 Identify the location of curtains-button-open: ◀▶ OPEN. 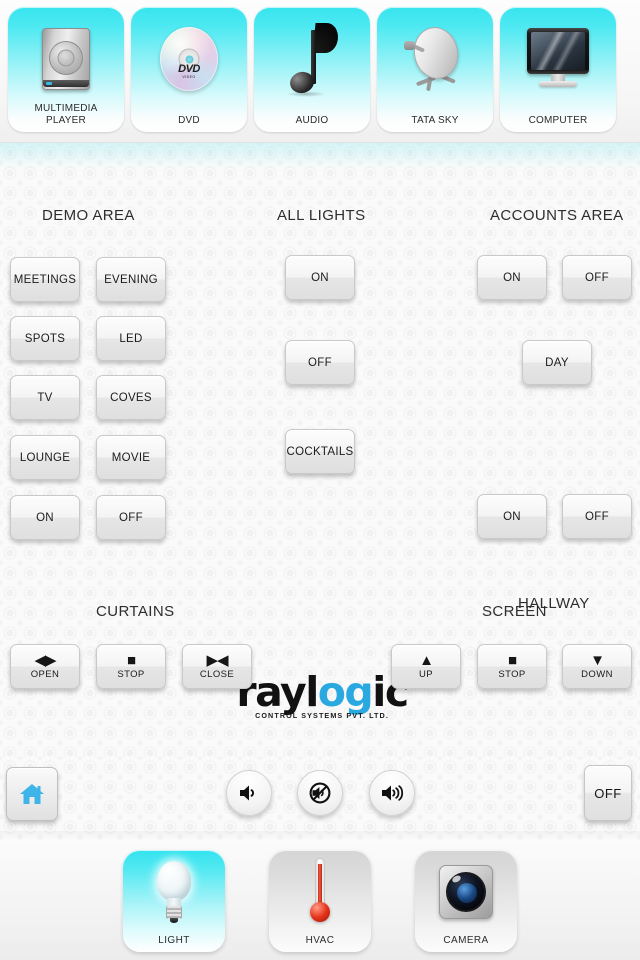
(45, 666).